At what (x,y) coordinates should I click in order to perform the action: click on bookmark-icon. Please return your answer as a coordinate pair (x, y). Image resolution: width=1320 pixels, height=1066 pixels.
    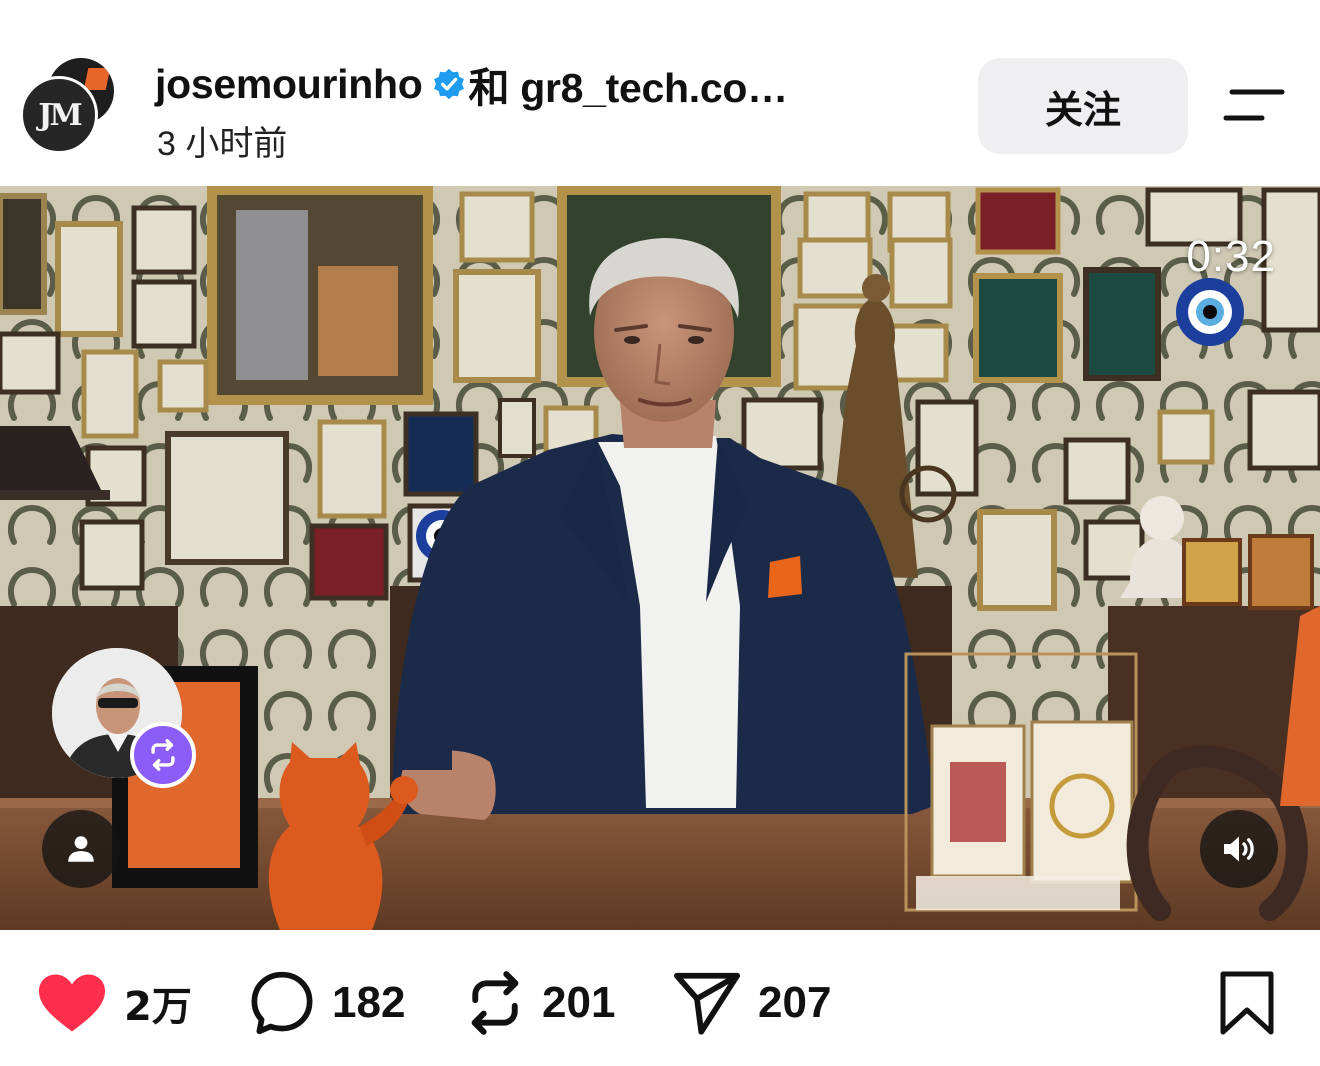
    Looking at the image, I should click on (1247, 1003).